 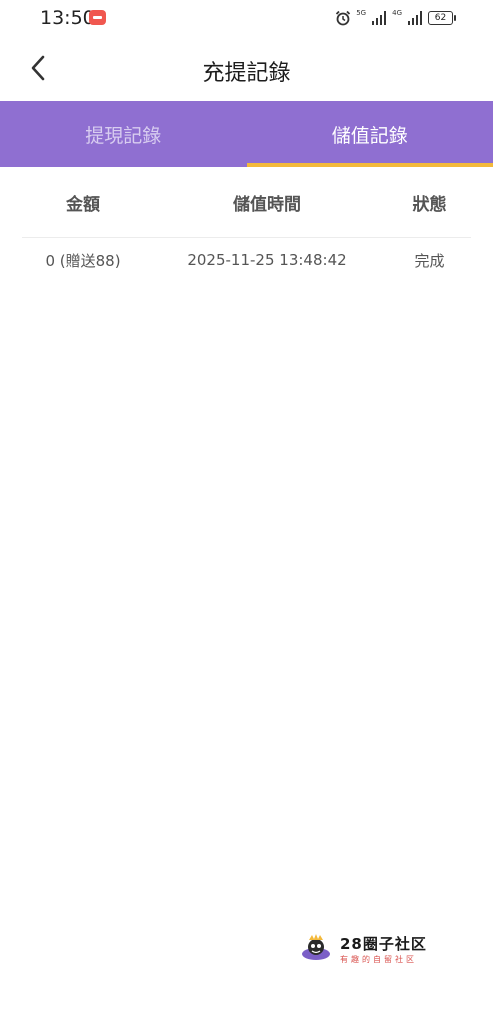 I want to click on page-title: 充提記錄, so click(x=246, y=73).